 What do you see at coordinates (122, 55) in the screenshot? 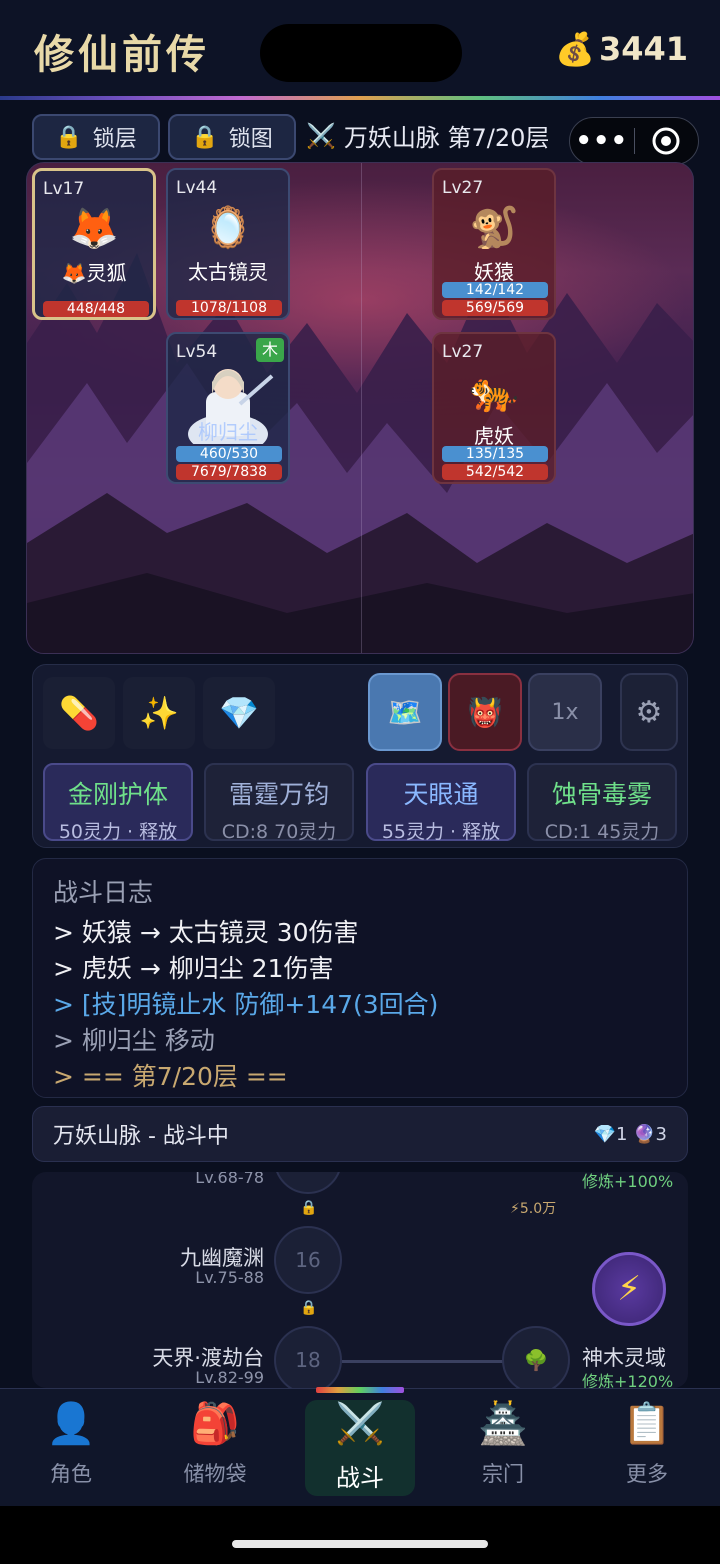
I see `app-title: 修仙前传` at bounding box center [122, 55].